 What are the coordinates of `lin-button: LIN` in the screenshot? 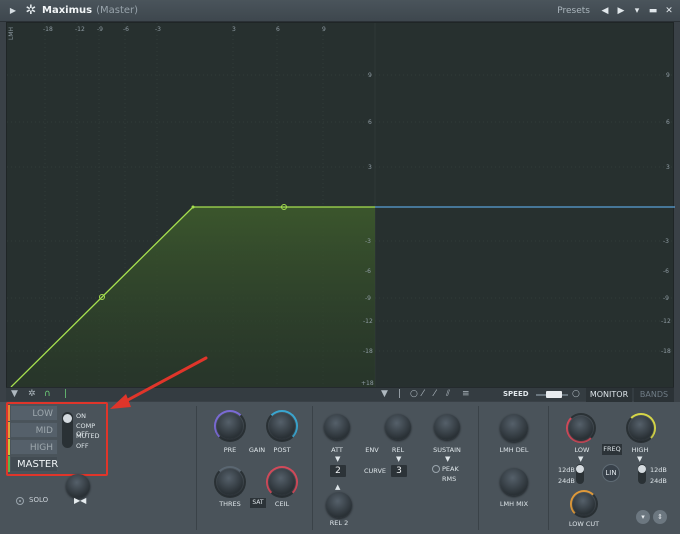 It's located at (611, 473).